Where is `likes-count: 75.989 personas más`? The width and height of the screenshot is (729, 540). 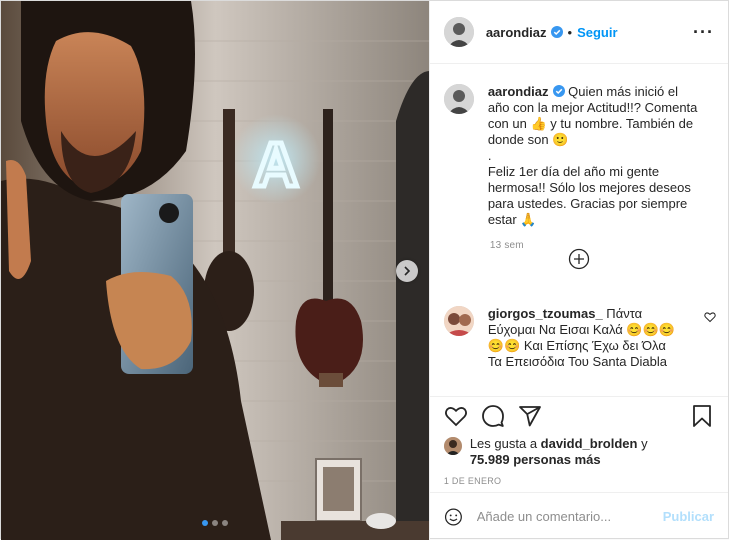 likes-count: 75.989 personas más is located at coordinates (535, 459).